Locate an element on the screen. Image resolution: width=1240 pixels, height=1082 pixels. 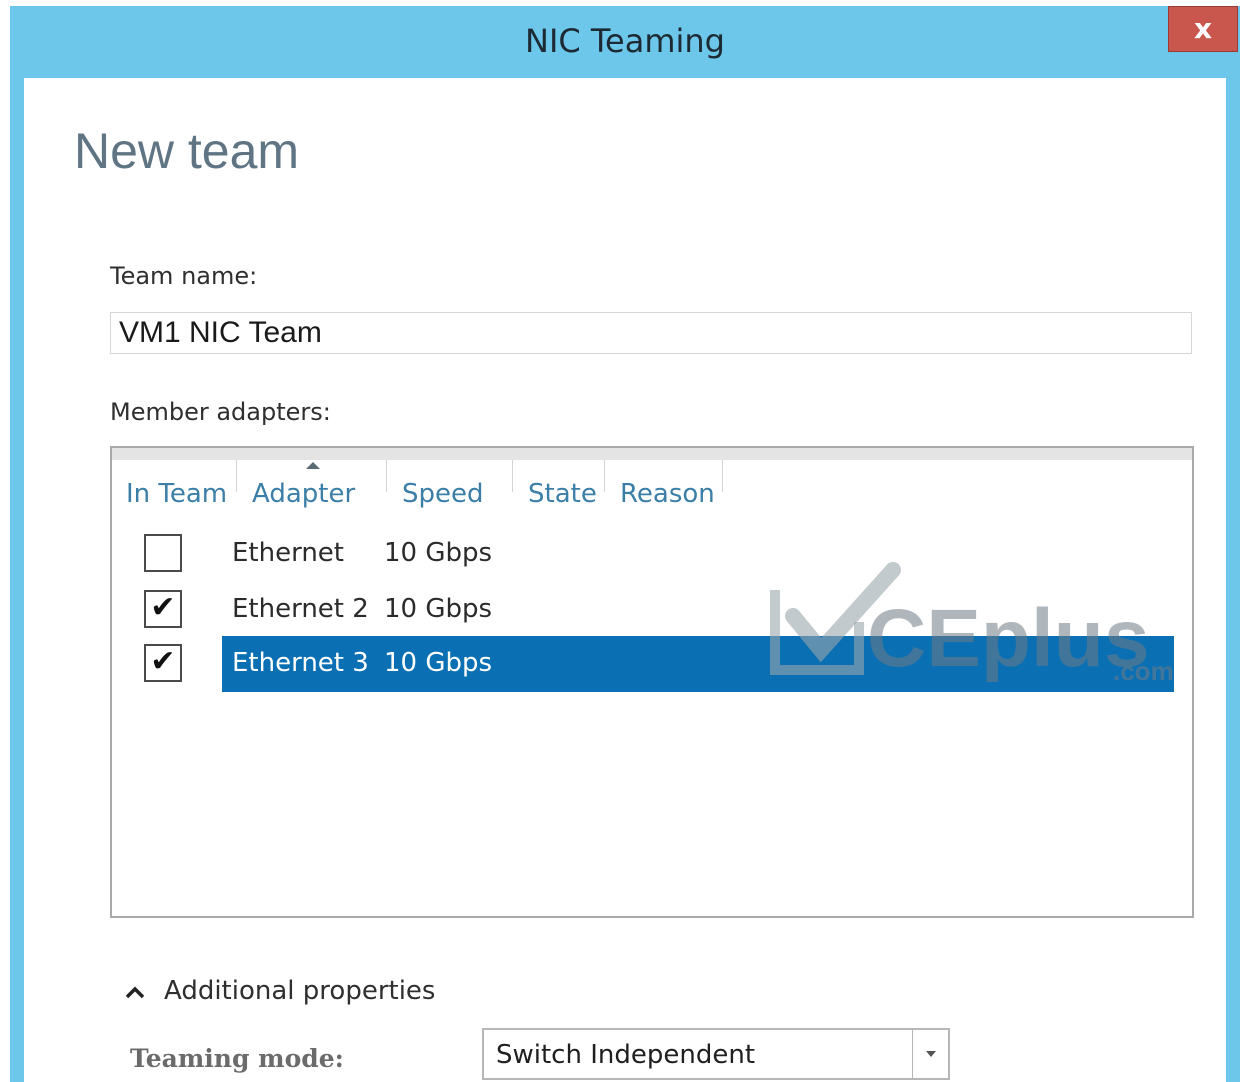
teaming-mode-label: Teaming mode: is located at coordinates (237, 1058).